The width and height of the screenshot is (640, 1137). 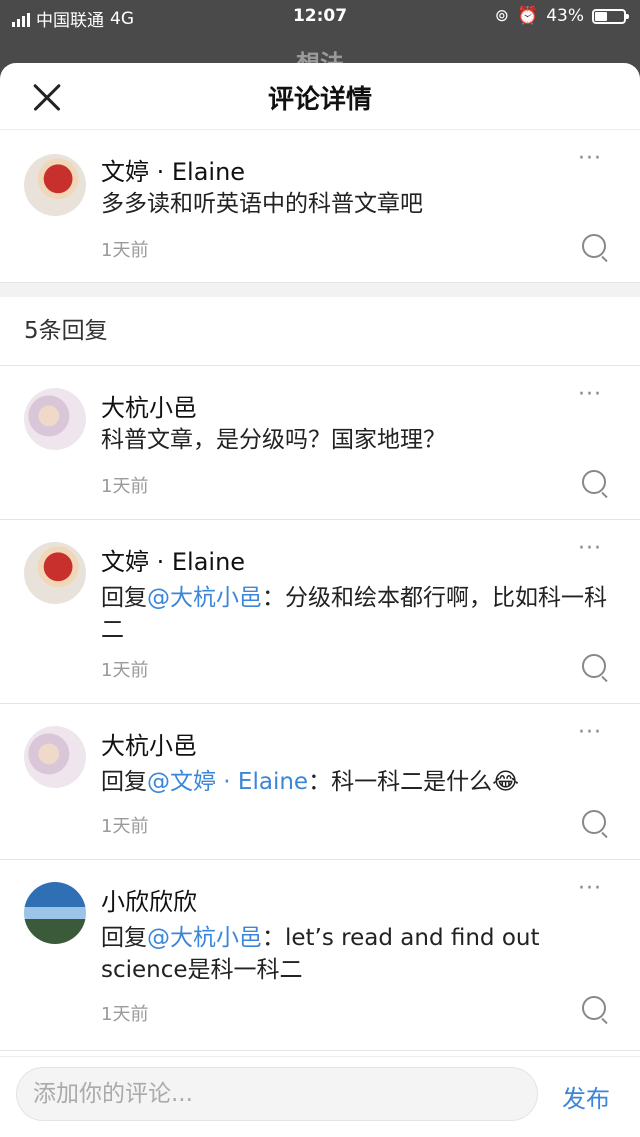 I want to click on alarm-icon: ⏰, so click(x=528, y=16).